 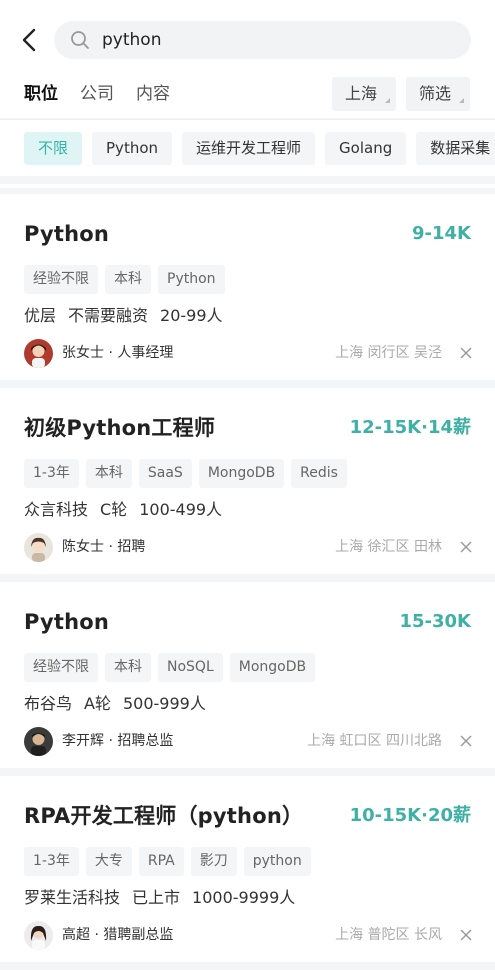 I want to click on category-tabs: 职位 公司 内容, so click(x=97, y=94).